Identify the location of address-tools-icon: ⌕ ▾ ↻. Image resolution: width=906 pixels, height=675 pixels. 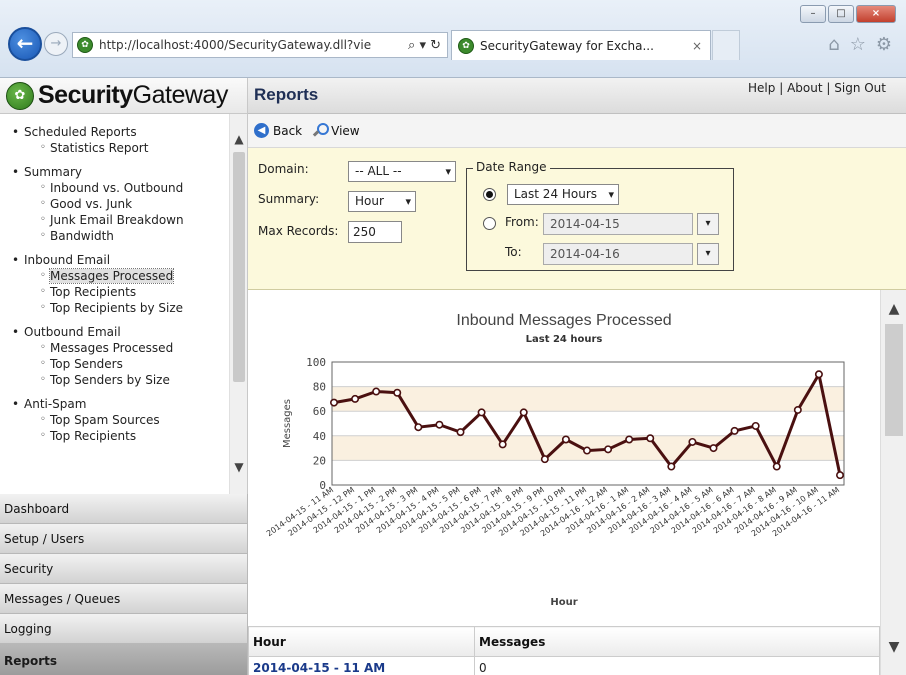
(424, 45).